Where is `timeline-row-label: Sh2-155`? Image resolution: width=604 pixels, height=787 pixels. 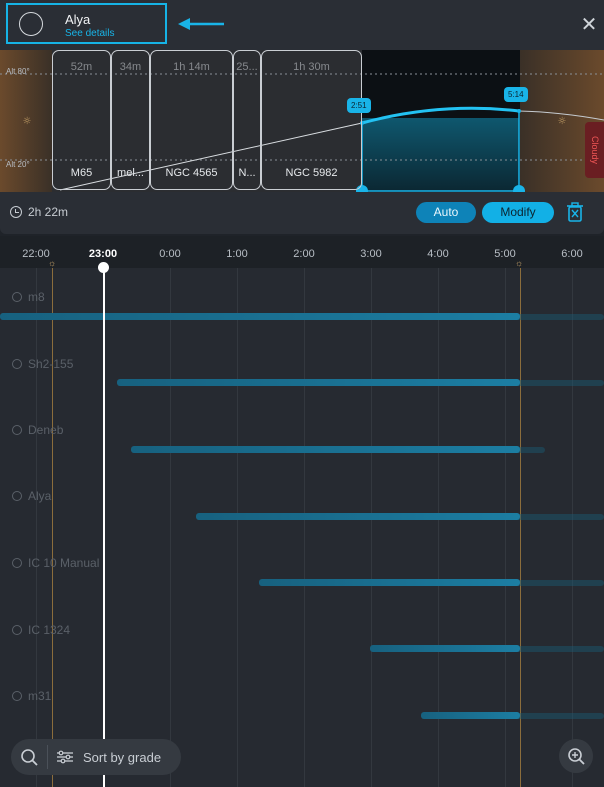
timeline-row-label: Sh2-155 is located at coordinates (42, 364).